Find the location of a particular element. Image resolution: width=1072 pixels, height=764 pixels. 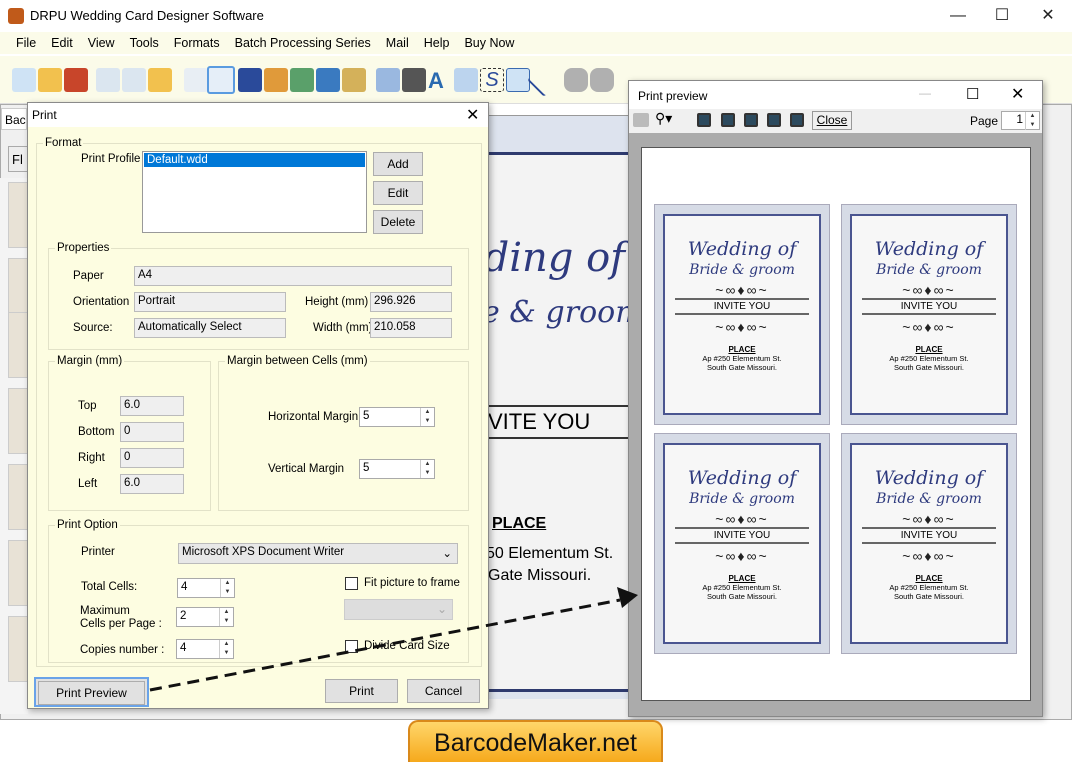

divide-card-checkbox is located at coordinates (351, 646).